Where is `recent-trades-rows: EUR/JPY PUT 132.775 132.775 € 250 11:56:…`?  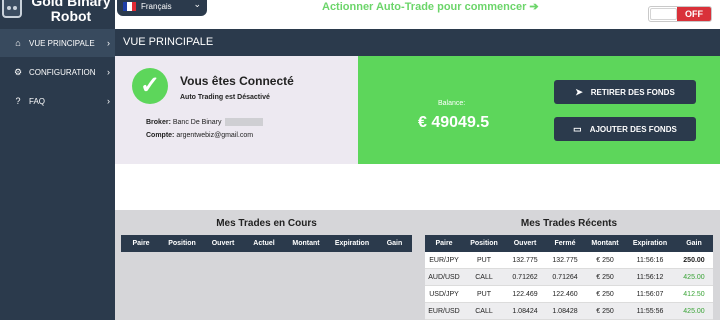 recent-trades-rows: EUR/JPY PUT 132.775 132.775 € 250 11:56:… is located at coordinates (569, 286).